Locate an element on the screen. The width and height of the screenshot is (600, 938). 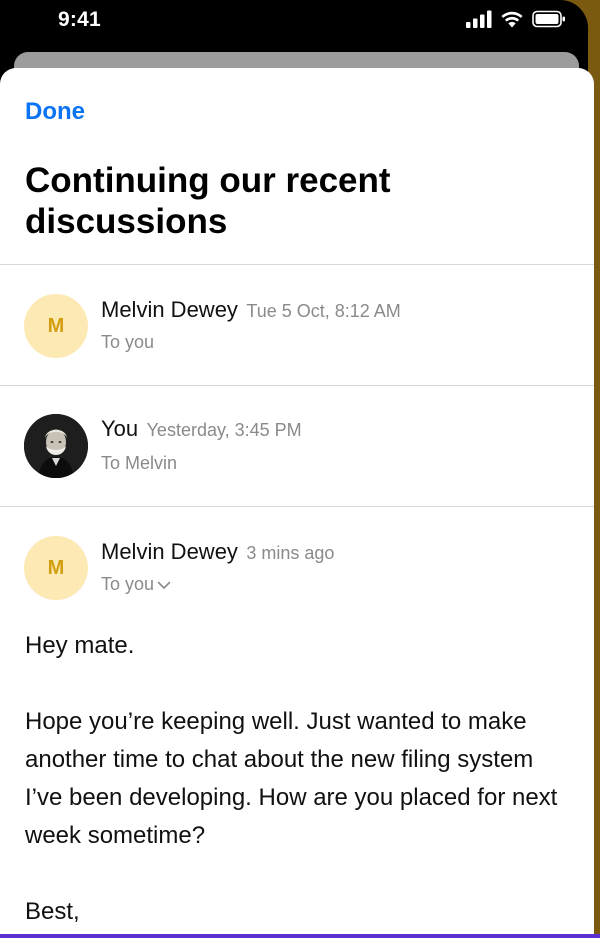
message-item: You Yesterday, 3:45 PM To Melvin is located at coordinates (297, 446).